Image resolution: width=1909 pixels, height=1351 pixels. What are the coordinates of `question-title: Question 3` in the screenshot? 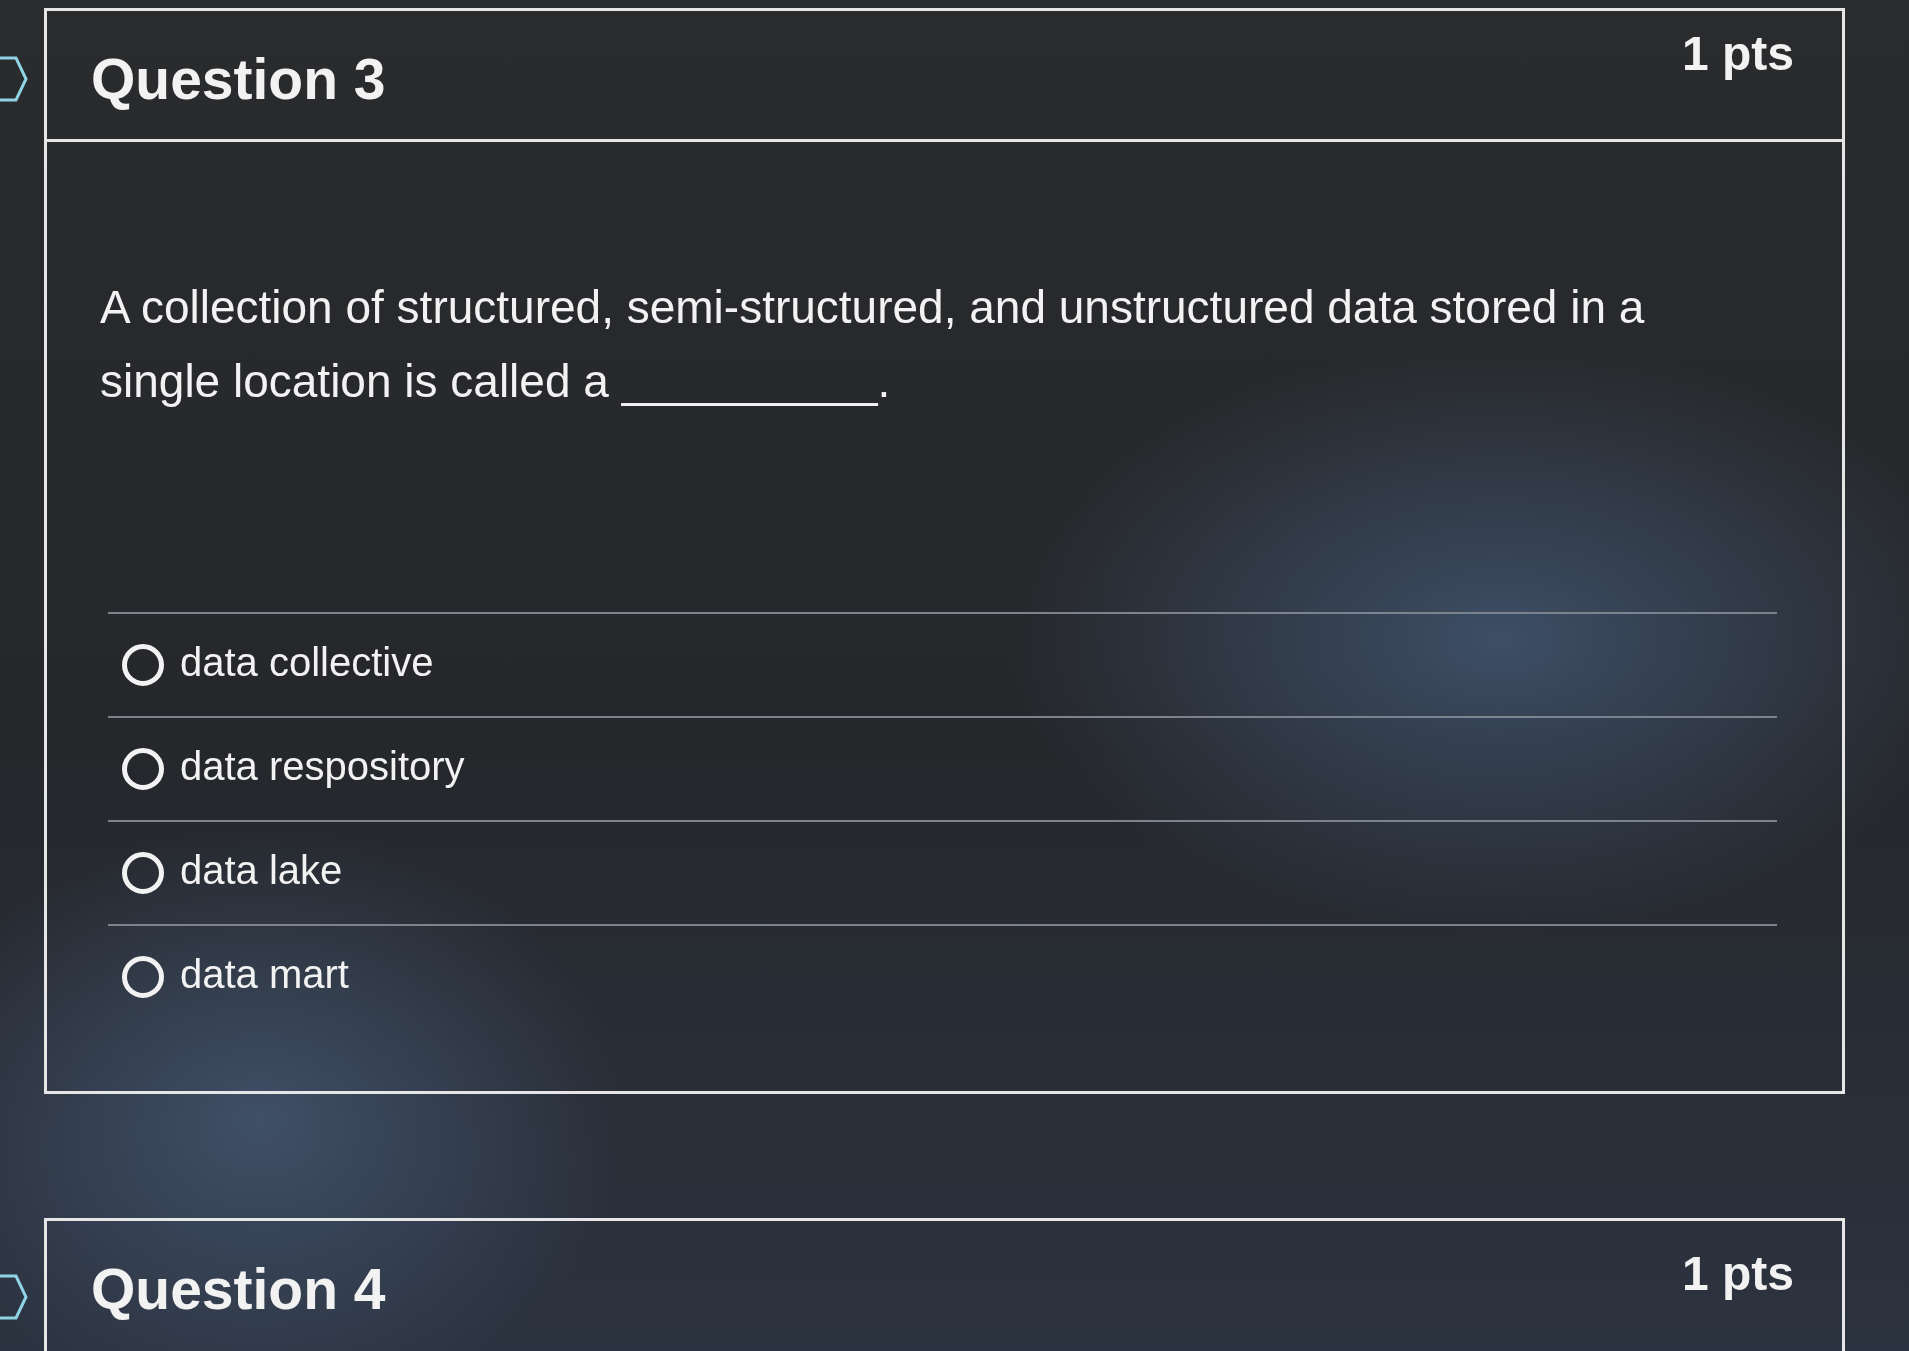 It's located at (238, 79).